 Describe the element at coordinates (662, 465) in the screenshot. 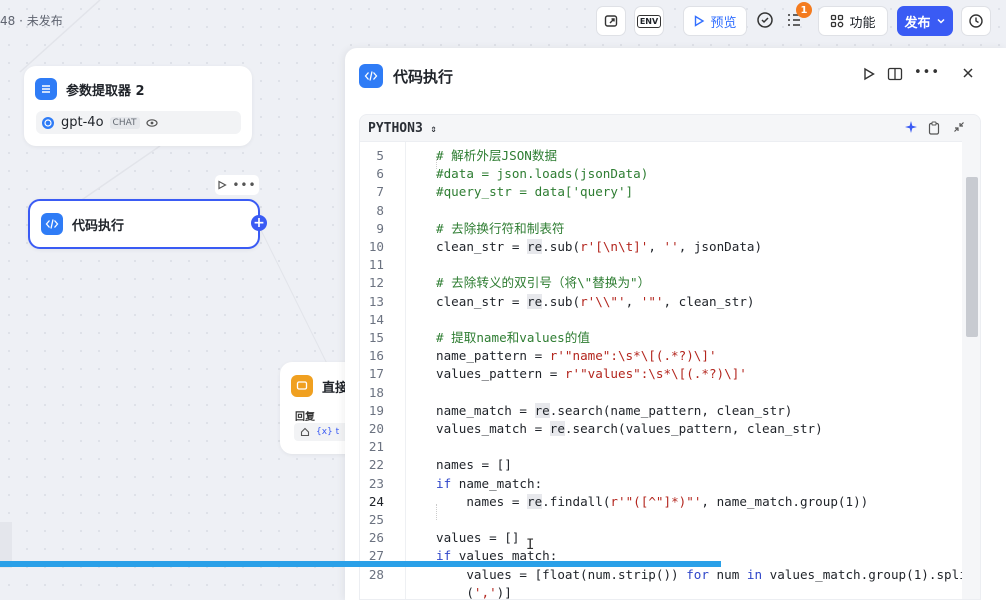

I see `code-line: 22 names = []` at that location.